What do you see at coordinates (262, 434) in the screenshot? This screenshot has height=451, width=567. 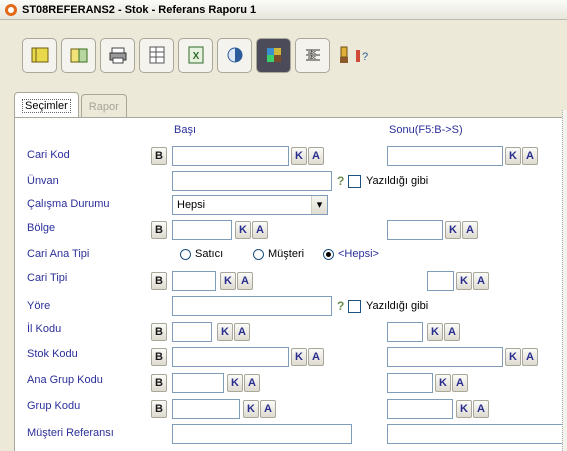 I see `musteri-ref-start-input` at bounding box center [262, 434].